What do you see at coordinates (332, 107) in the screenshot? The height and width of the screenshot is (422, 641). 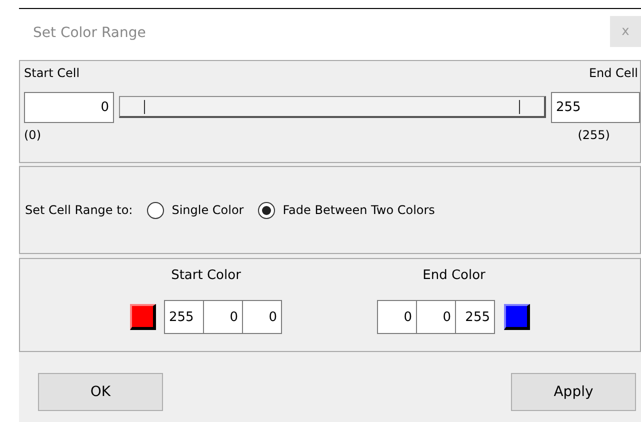 I see `range-slider` at bounding box center [332, 107].